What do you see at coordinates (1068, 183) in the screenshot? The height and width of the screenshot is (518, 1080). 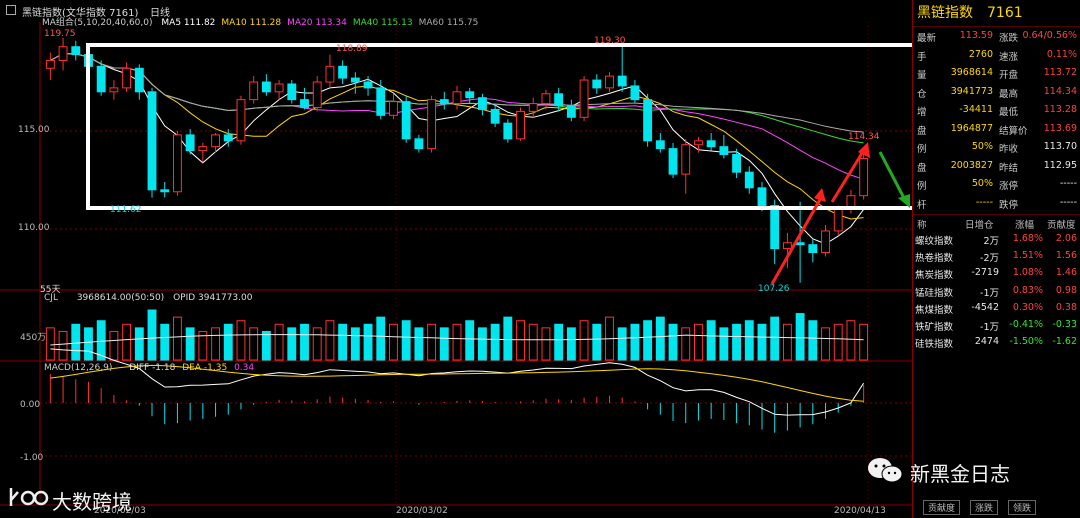 I see `quote-value: -----` at bounding box center [1068, 183].